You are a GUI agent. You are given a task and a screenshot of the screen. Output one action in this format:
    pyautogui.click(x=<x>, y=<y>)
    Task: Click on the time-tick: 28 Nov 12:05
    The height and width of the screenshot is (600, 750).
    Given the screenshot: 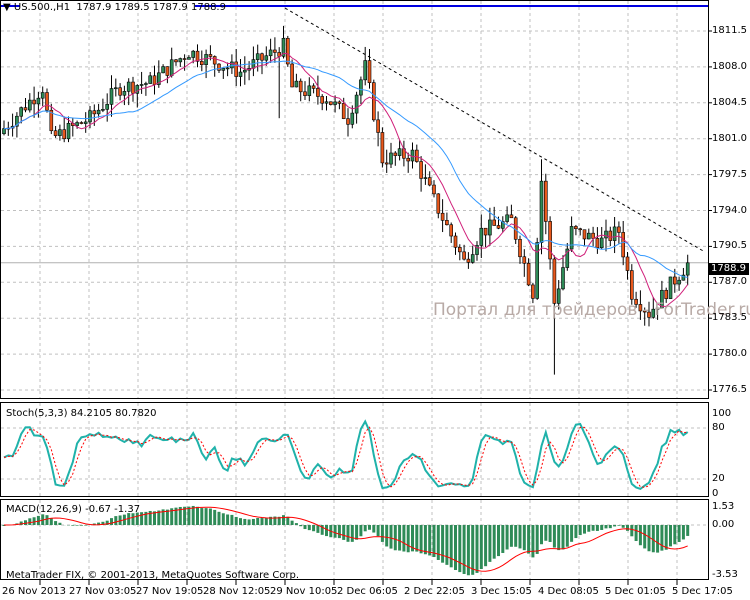 What is the action you would take?
    pyautogui.click(x=237, y=591)
    